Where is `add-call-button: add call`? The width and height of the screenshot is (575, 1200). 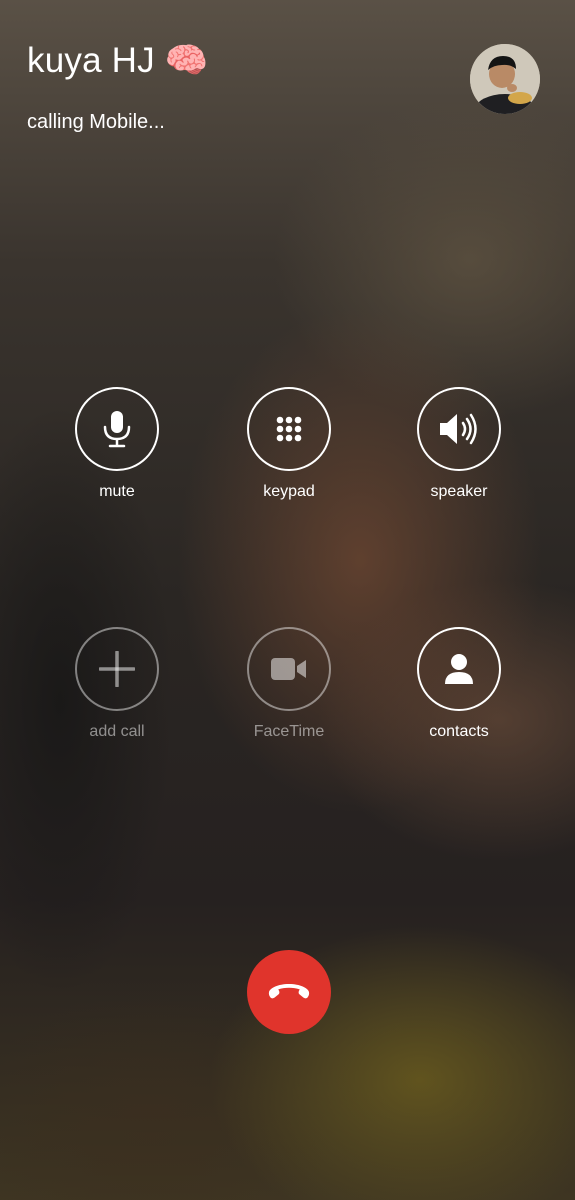 add-call-button: add call is located at coordinates (117, 684).